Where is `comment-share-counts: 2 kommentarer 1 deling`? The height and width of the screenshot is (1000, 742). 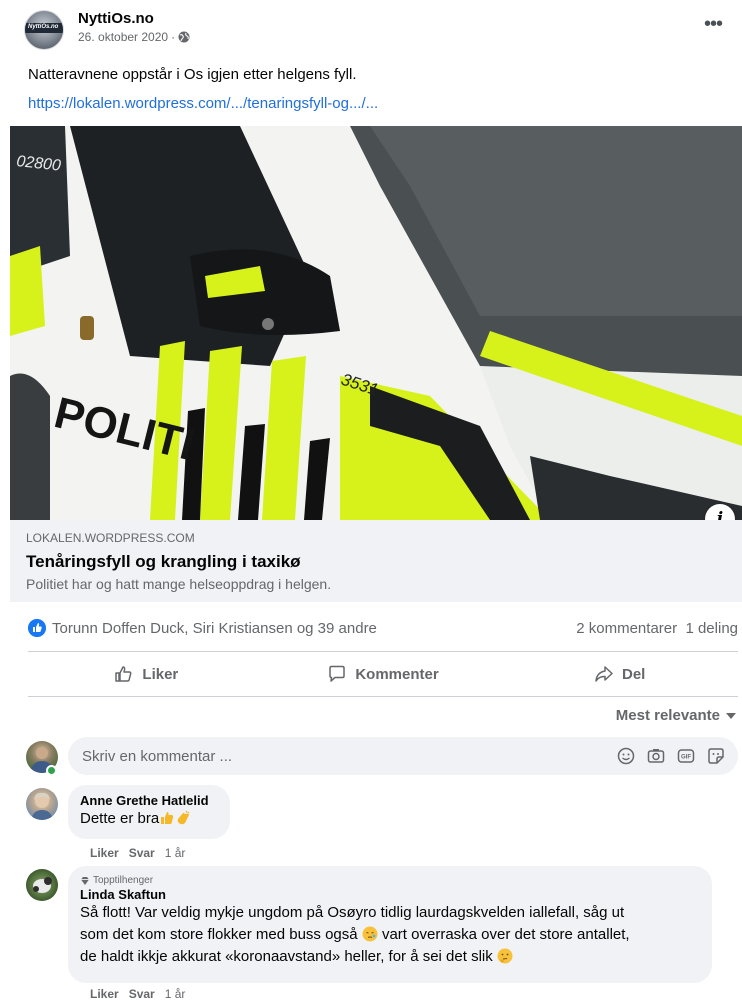
comment-share-counts: 2 kommentarer 1 deling is located at coordinates (657, 628).